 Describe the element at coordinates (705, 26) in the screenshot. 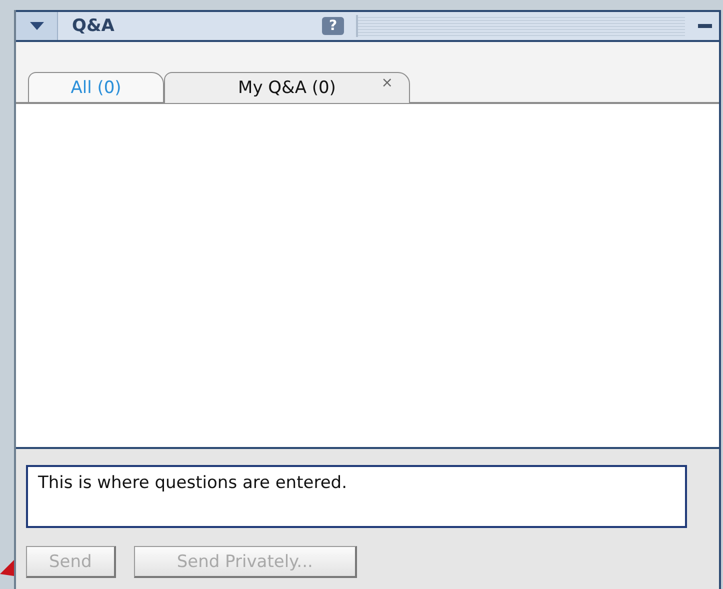

I see `minus-icon` at that location.